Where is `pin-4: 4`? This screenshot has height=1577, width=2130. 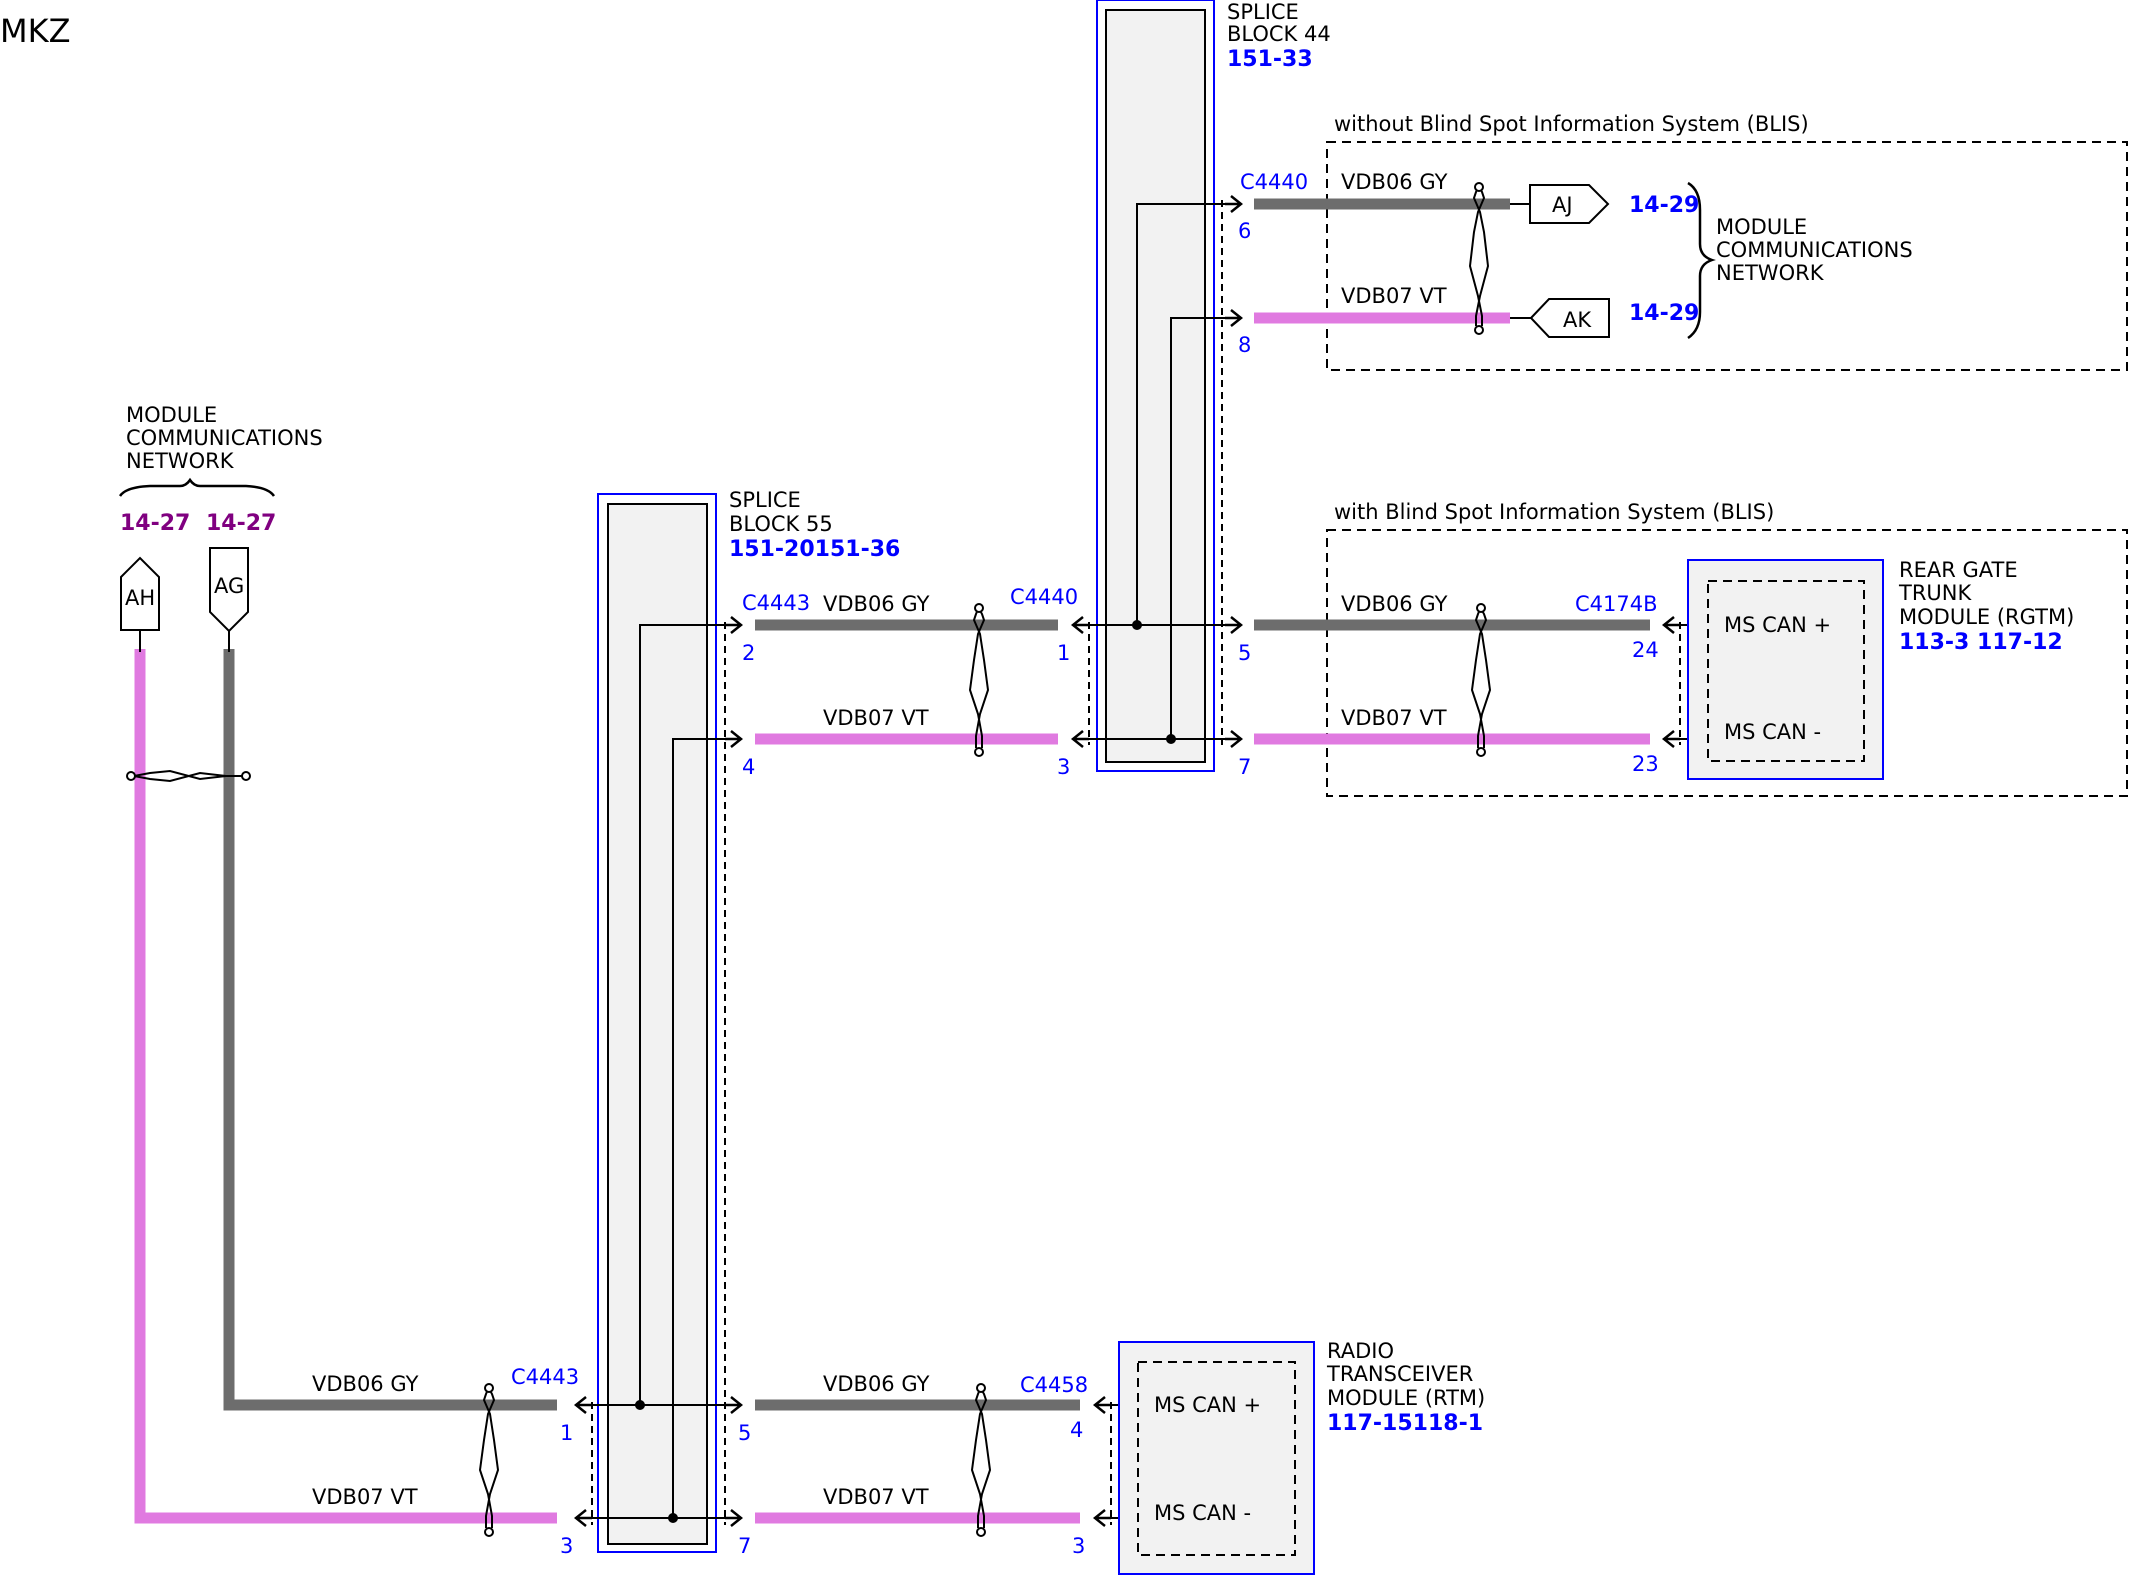 pin-4: 4 is located at coordinates (748, 767).